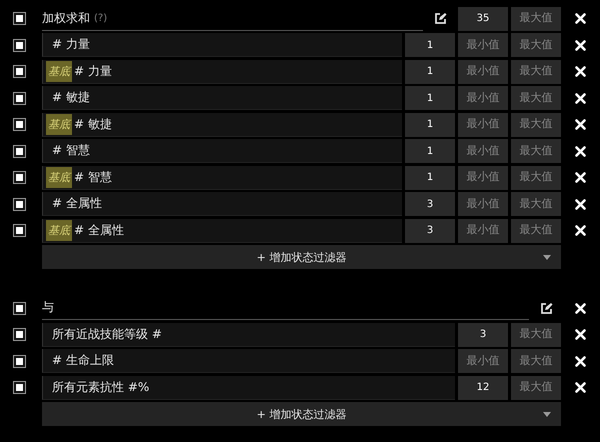 This screenshot has height=442, width=600. What do you see at coordinates (82, 361) in the screenshot?
I see `stat-label: # 生命上限` at bounding box center [82, 361].